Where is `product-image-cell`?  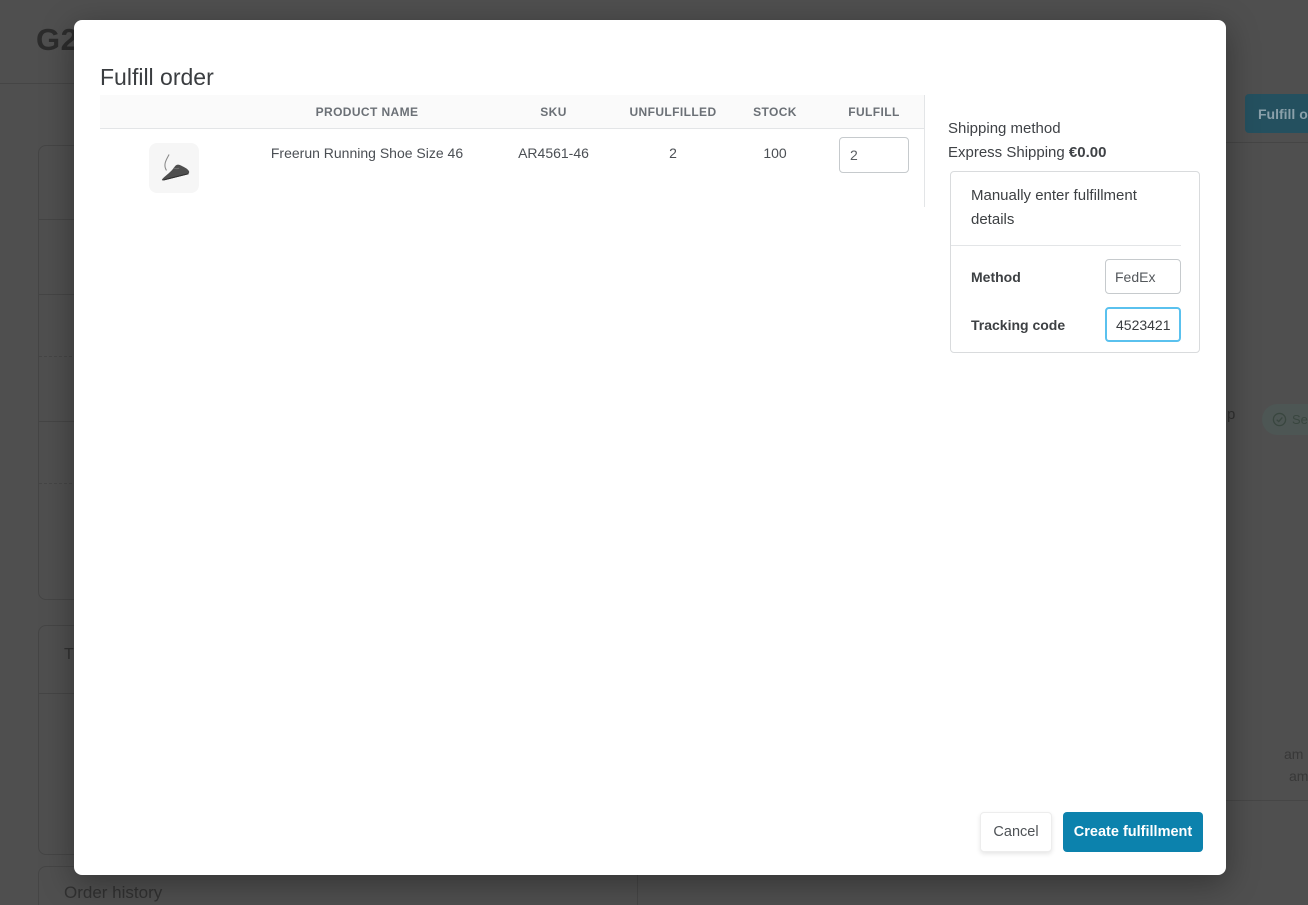
product-image-cell is located at coordinates (173, 161).